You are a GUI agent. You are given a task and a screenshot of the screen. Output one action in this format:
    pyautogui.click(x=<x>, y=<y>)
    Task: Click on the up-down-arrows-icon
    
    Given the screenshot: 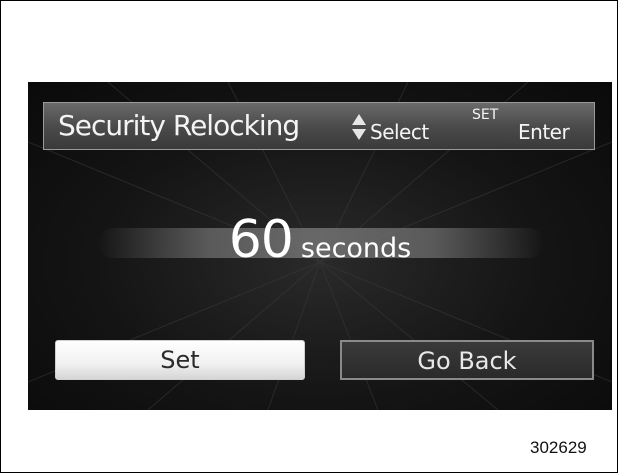 What is the action you would take?
    pyautogui.click(x=359, y=127)
    